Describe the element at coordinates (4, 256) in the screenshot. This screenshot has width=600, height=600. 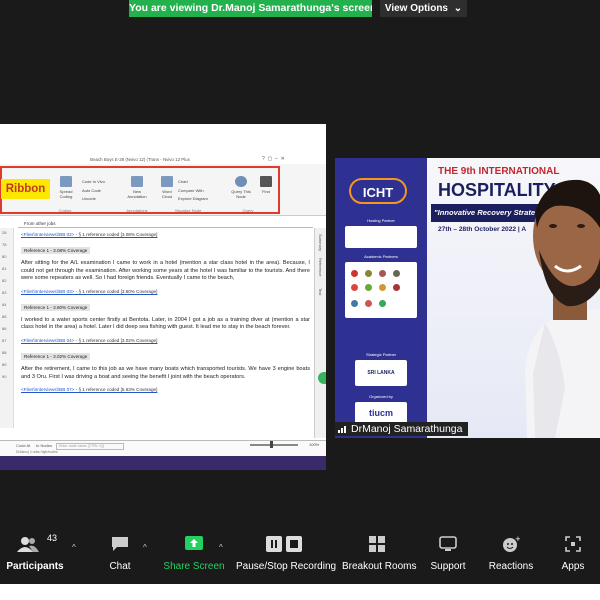
I see `line-number: 80` at that location.